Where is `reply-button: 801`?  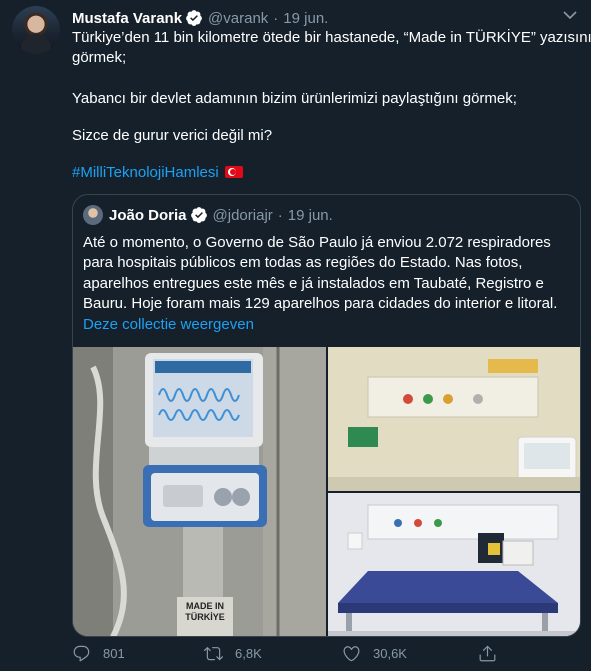
reply-button: 801 is located at coordinates (98, 653).